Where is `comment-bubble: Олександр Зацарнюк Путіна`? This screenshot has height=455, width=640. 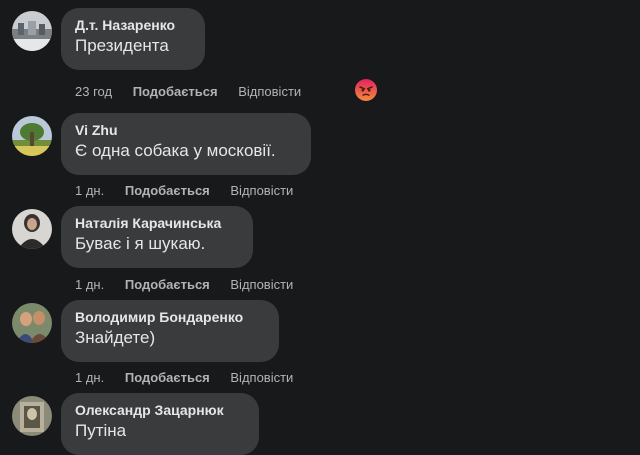
comment-bubble: Олександр Зацарнюк Путіна is located at coordinates (160, 424).